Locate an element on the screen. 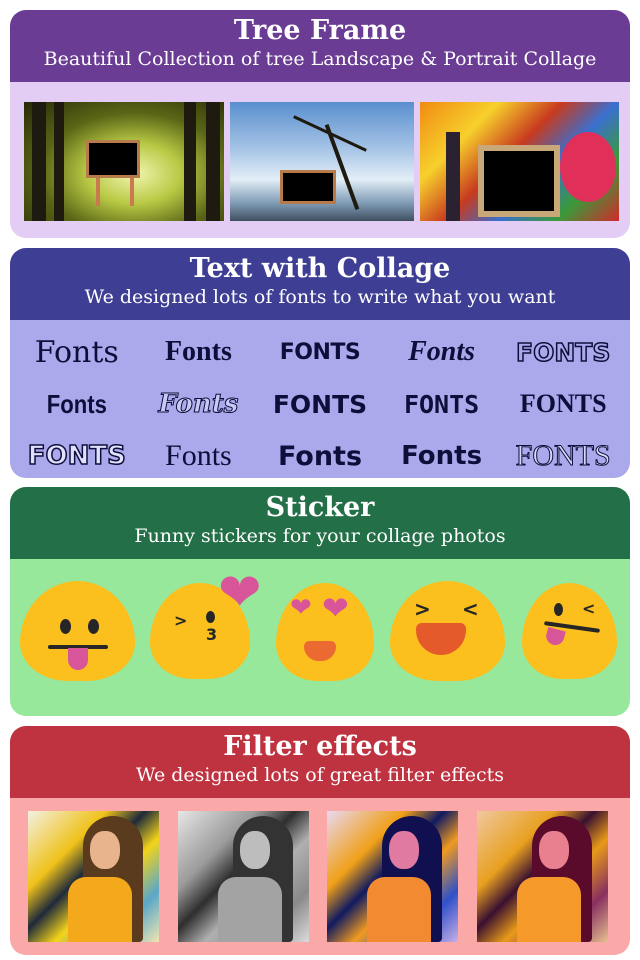 The width and height of the screenshot is (640, 960). winking-tongue-emoji: < is located at coordinates (571, 633).